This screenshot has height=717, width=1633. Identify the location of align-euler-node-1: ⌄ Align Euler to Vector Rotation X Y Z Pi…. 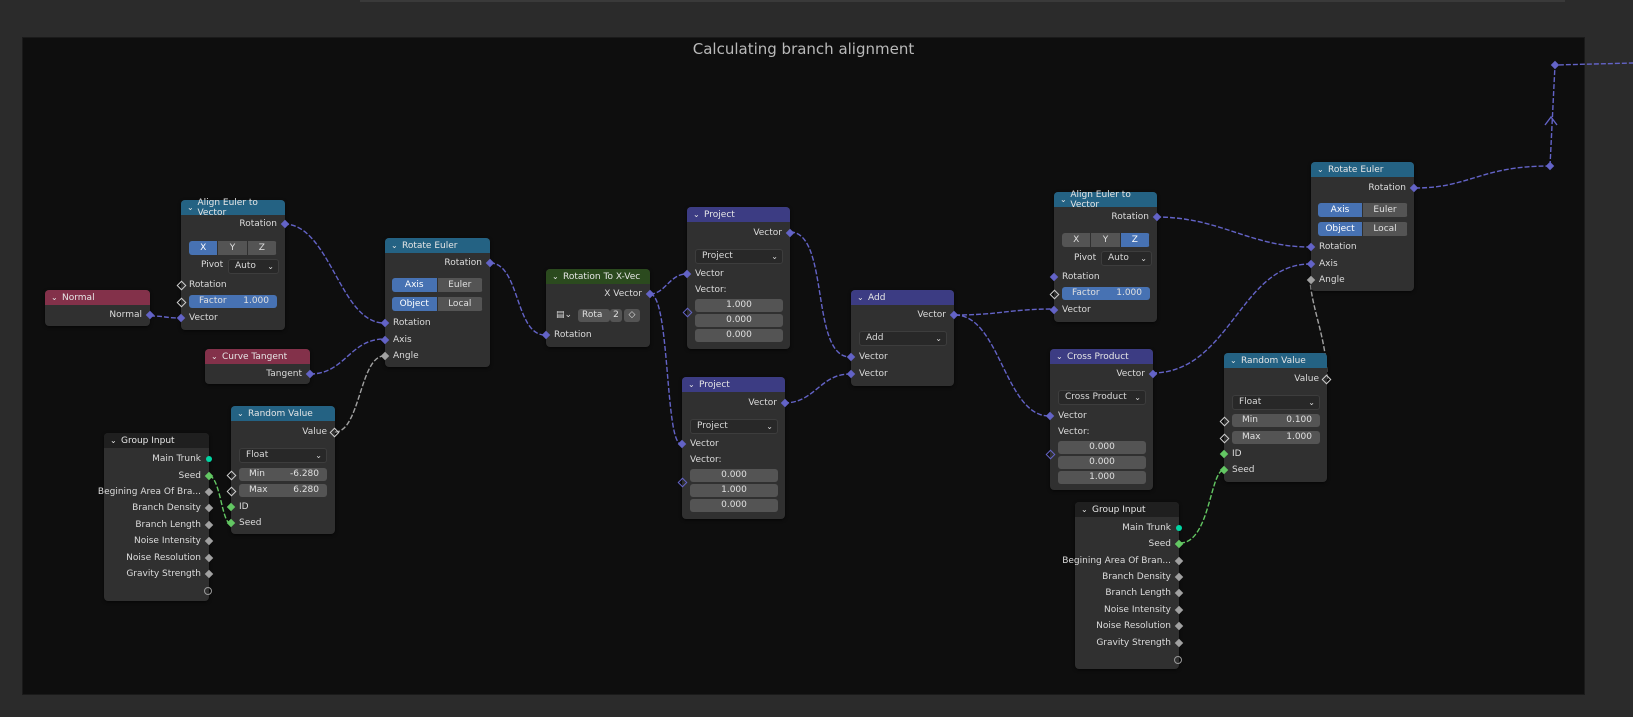
(233, 264).